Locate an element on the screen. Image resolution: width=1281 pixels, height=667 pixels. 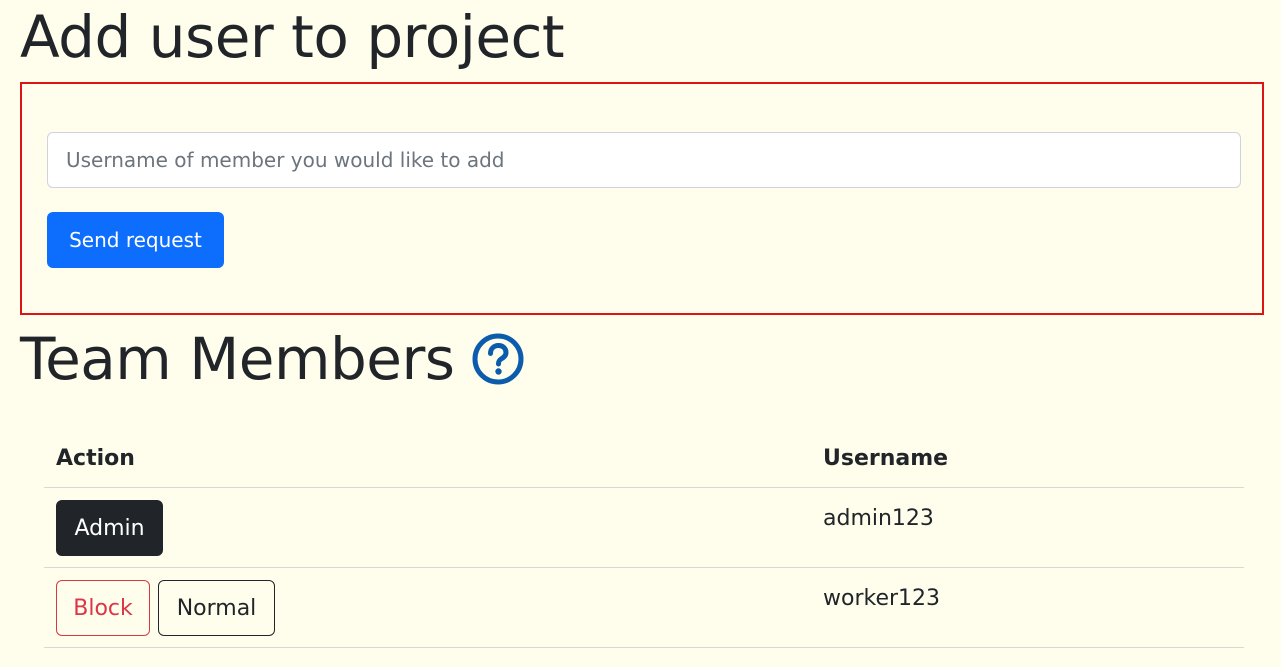
team-members-header: Team Members is located at coordinates (272, 359).